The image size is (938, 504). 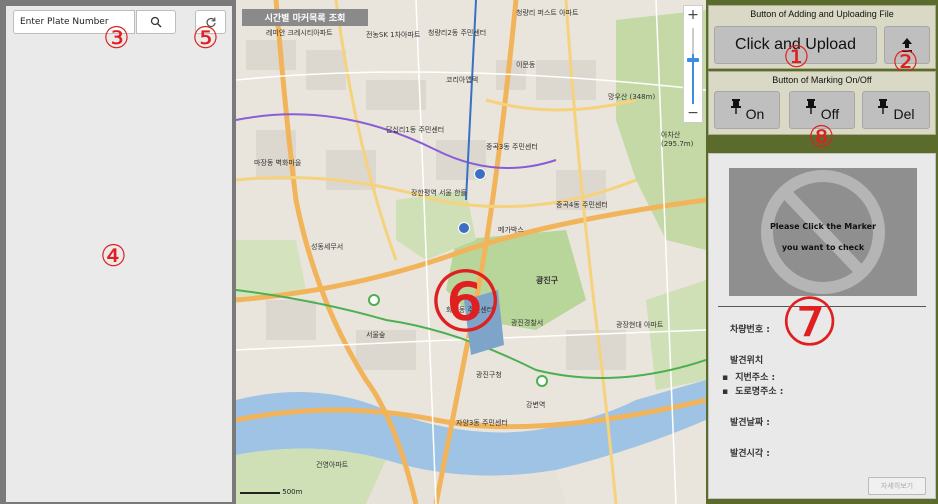 What do you see at coordinates (116, 38) in the screenshot?
I see `annotation-3: ③` at bounding box center [116, 38].